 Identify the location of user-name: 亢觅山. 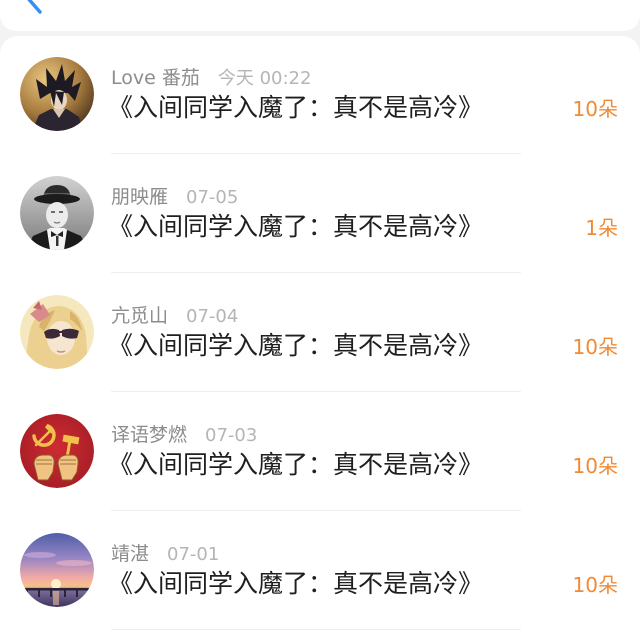
(140, 316).